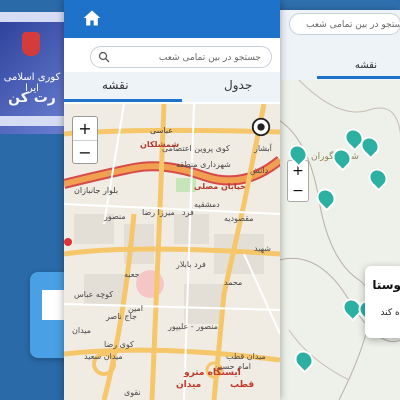  I want to click on tab-bar: نقشه جدول, so click(172, 87).